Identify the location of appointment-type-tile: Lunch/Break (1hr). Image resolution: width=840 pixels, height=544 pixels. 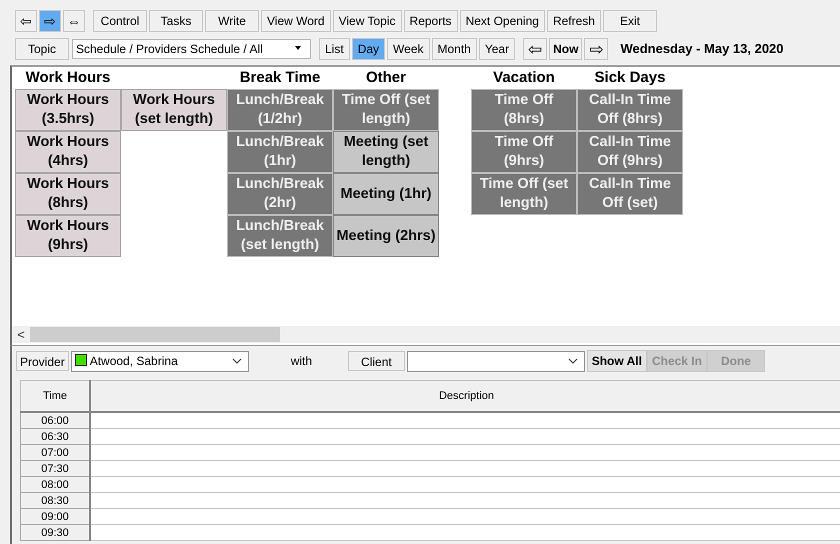
(280, 152).